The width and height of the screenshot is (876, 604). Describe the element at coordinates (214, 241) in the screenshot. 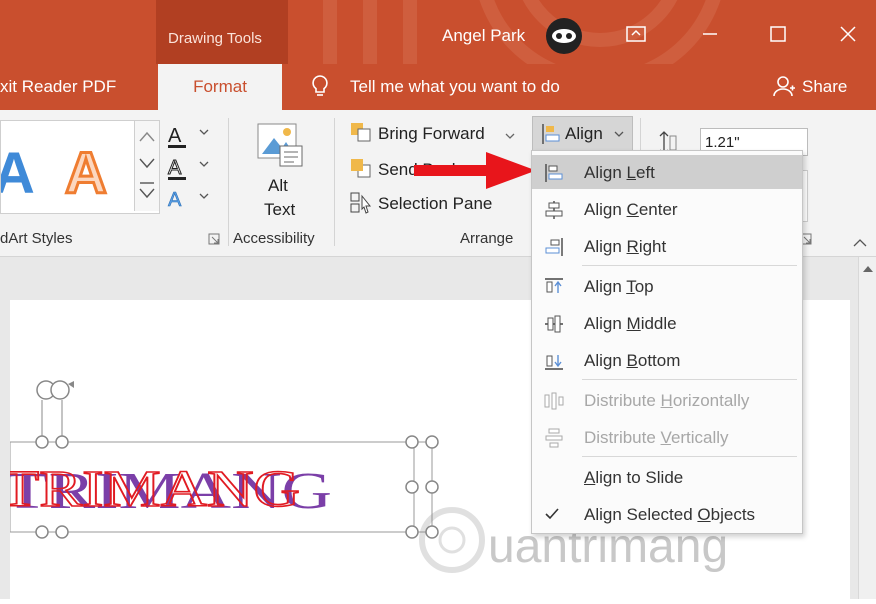

I see `dialog-launcher-icon` at that location.